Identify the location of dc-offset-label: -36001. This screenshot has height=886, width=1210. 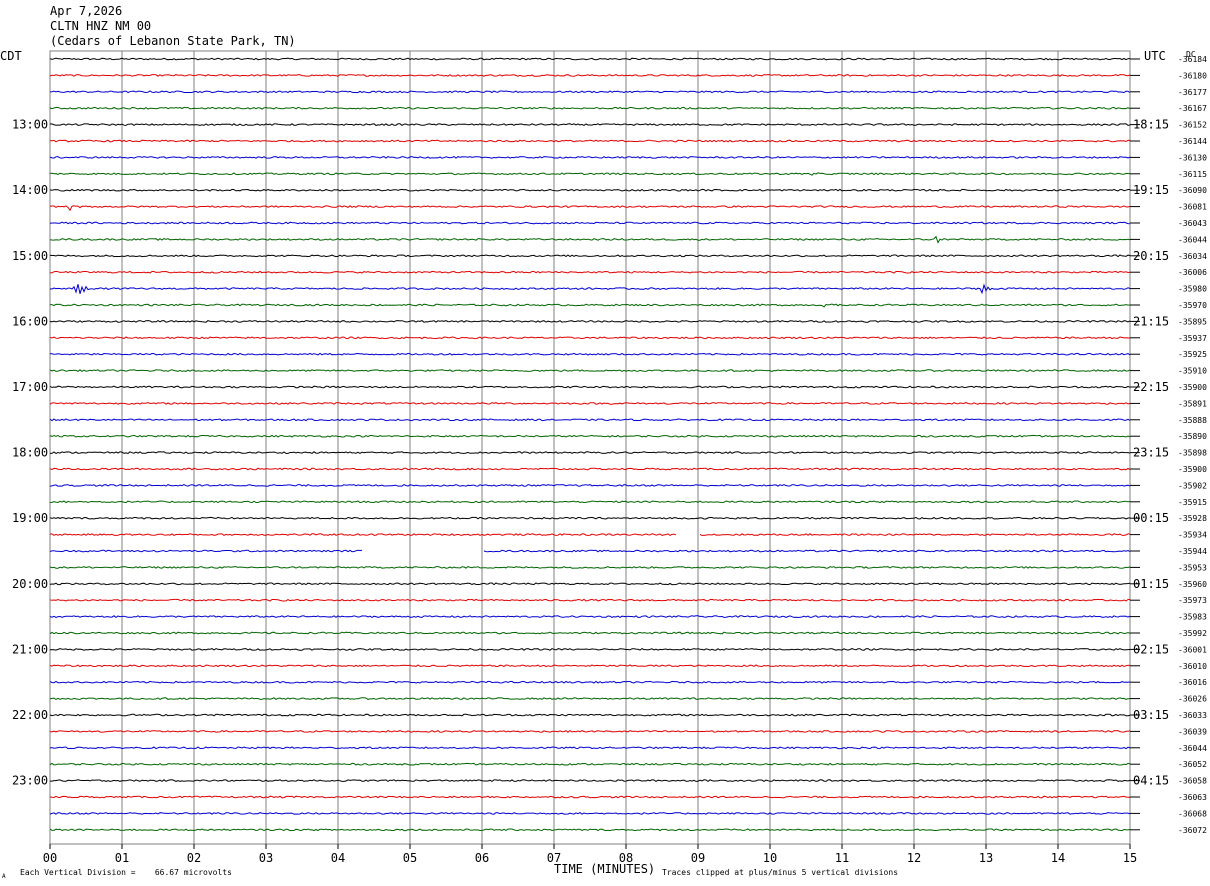
(1192, 649).